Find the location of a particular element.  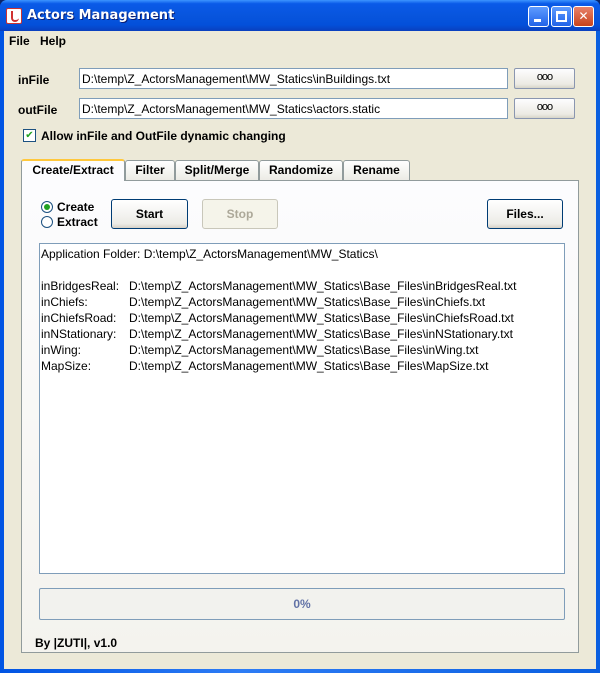

minimize-icon is located at coordinates (537, 20).